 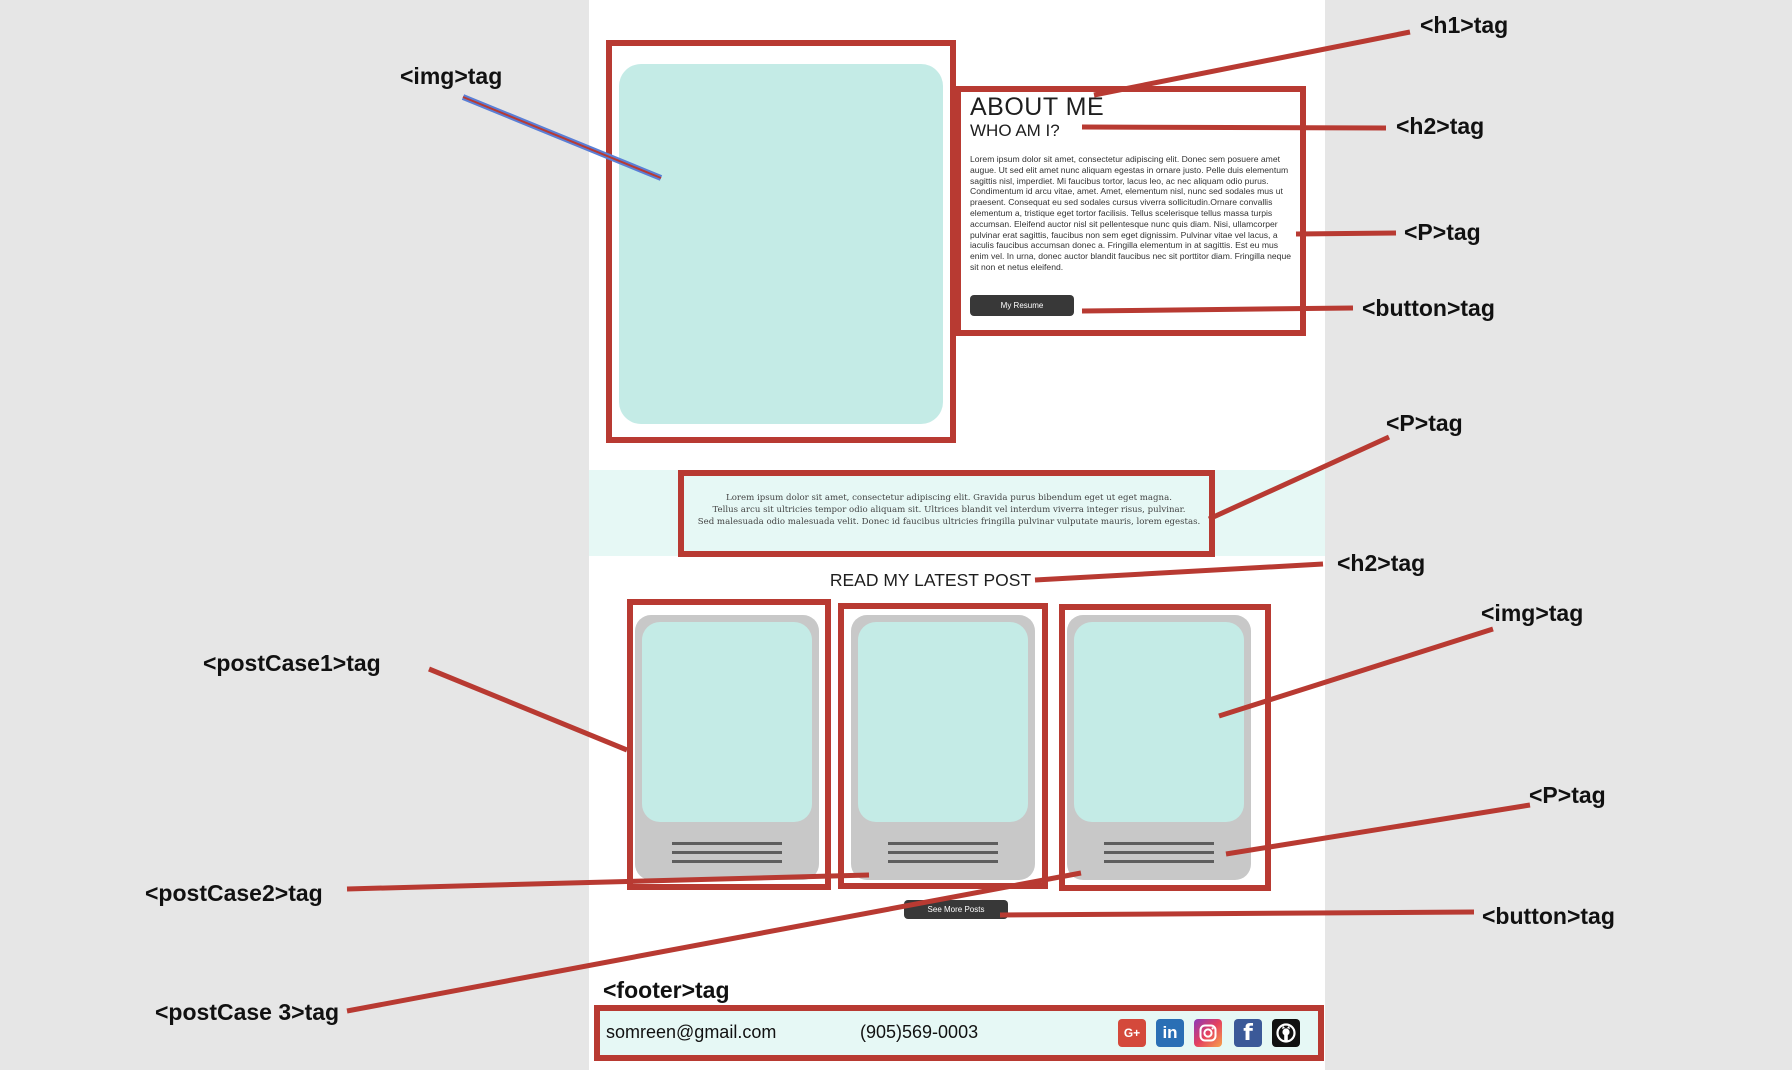 What do you see at coordinates (1234, 127) in the screenshot?
I see `h2-top-leader` at bounding box center [1234, 127].